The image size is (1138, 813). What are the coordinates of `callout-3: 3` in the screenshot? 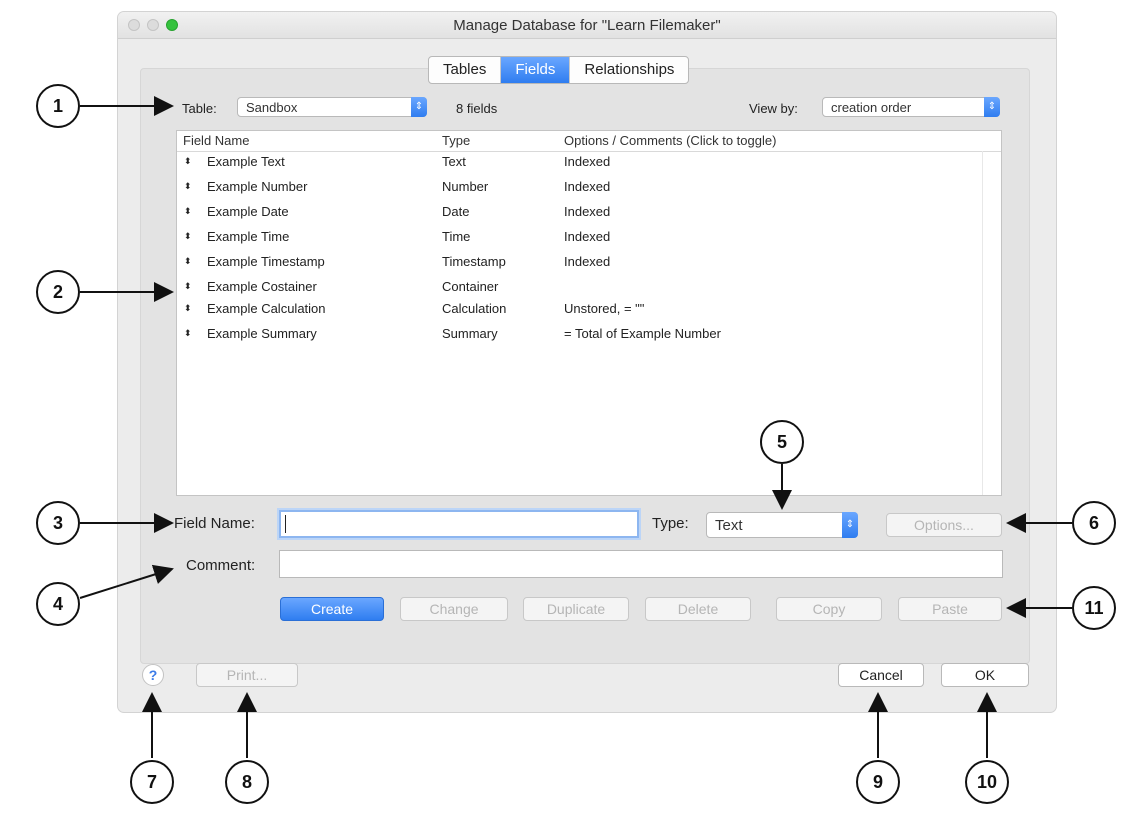 It's located at (58, 523).